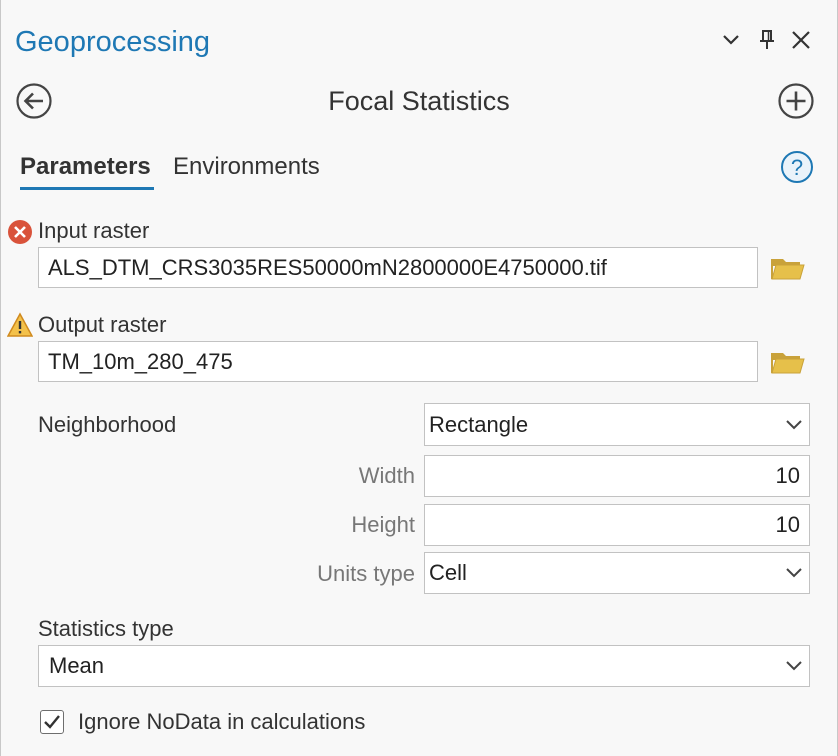 The image size is (838, 756). I want to click on output-raster-browse-button, so click(788, 362).